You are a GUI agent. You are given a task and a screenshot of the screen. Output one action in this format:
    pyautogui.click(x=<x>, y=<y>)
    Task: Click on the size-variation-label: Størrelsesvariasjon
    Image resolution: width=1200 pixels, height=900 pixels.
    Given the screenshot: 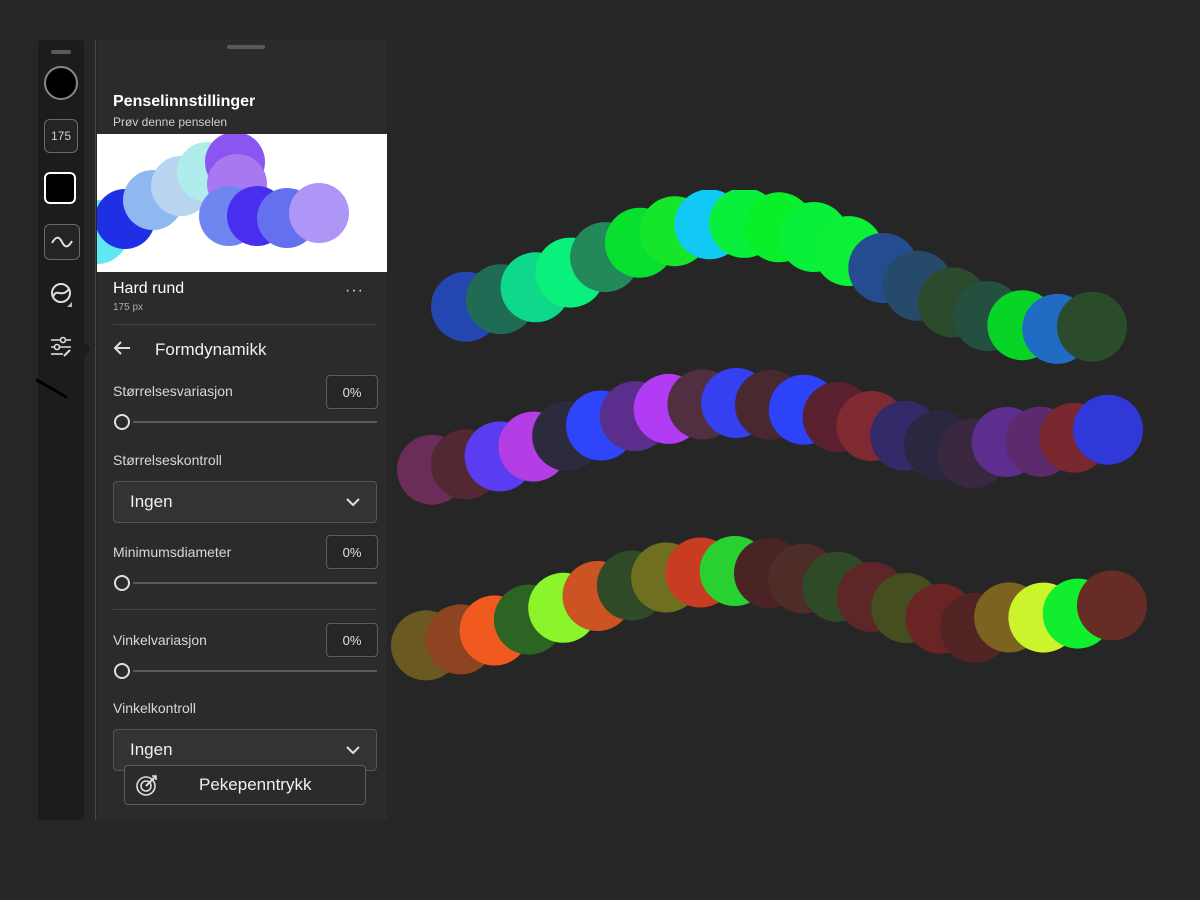 What is the action you would take?
    pyautogui.click(x=173, y=391)
    